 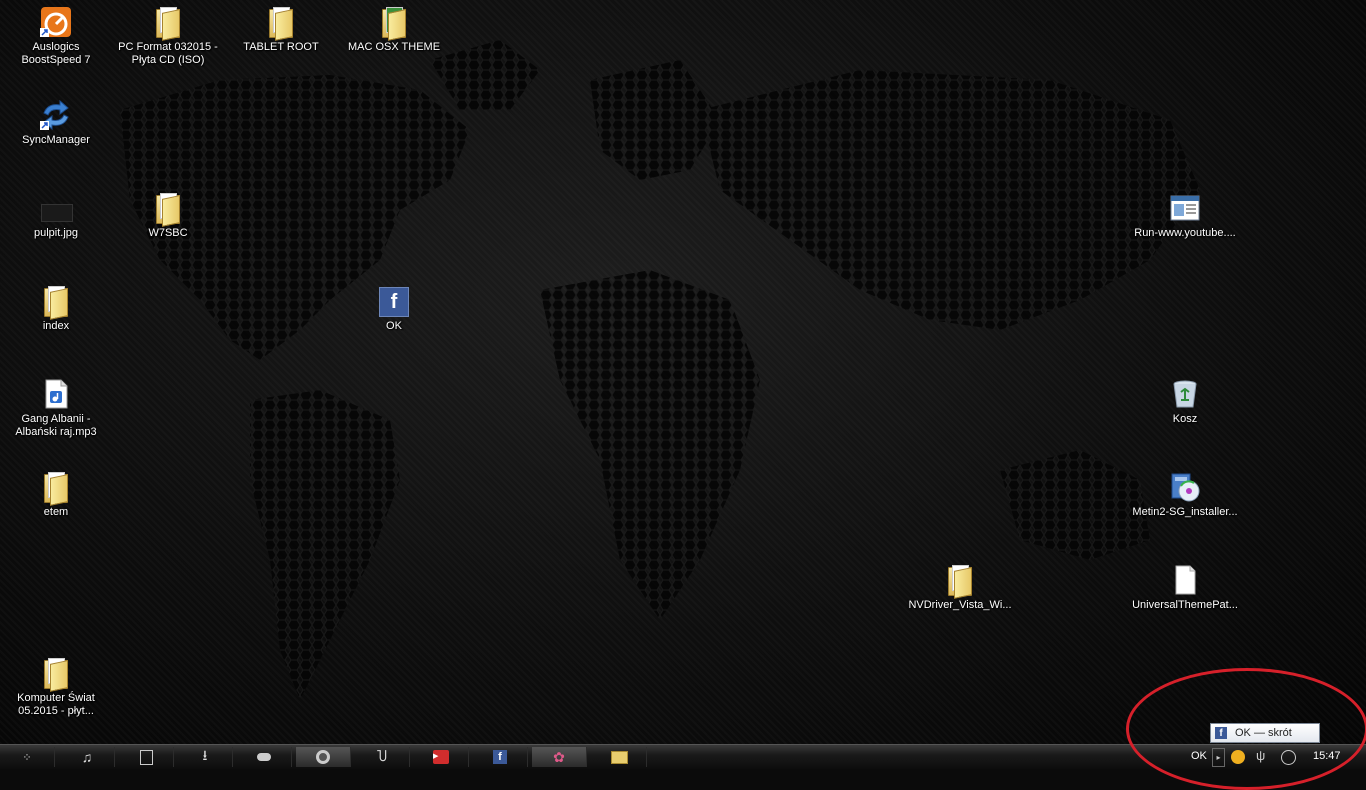 I want to click on desktop-icon-pulpit: pulpit.jpg, so click(x=56, y=216).